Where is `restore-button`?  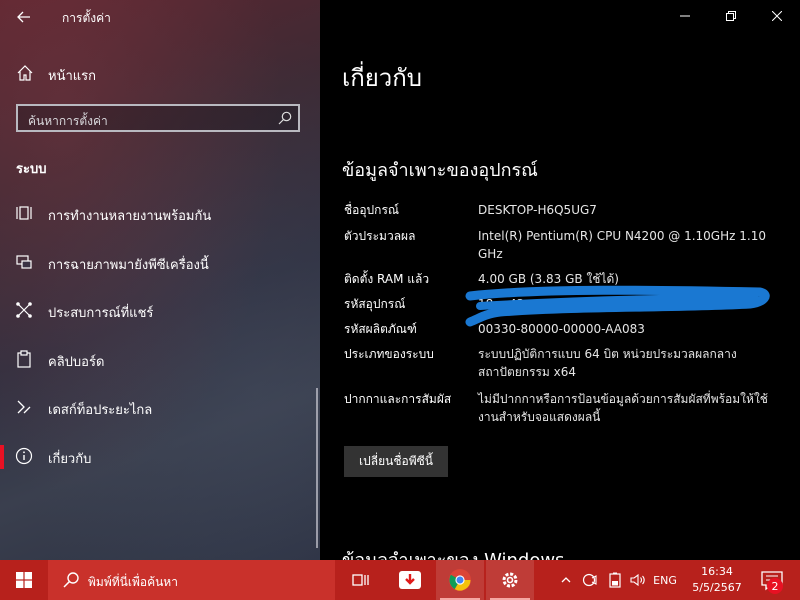
restore-button is located at coordinates (731, 16).